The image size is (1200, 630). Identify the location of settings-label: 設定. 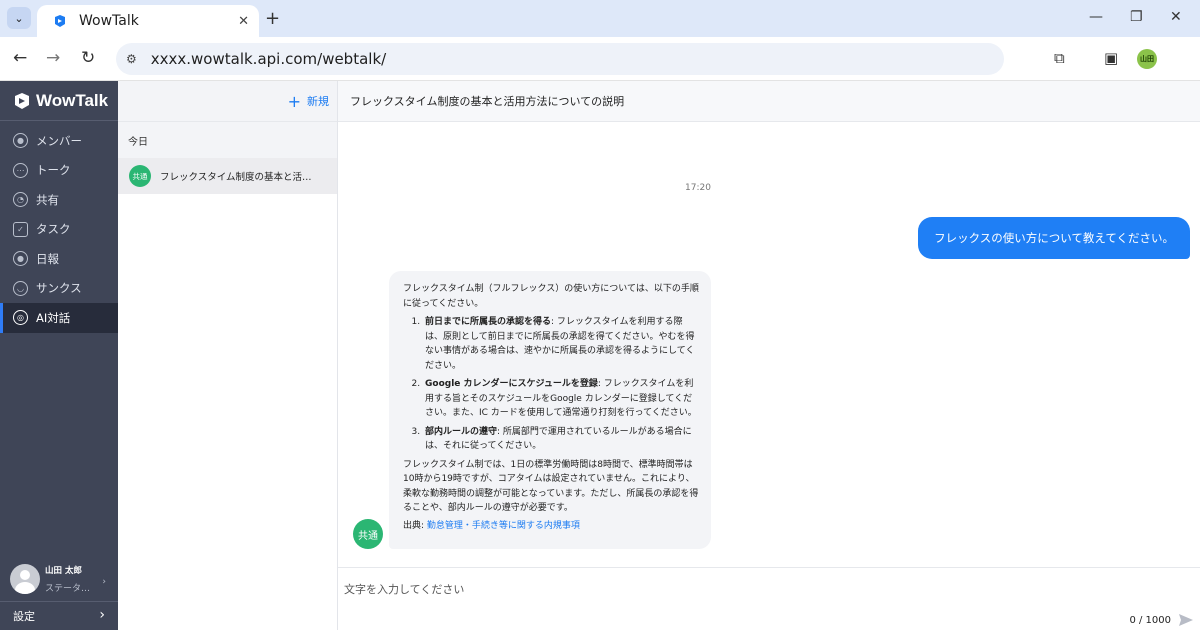
(24, 616).